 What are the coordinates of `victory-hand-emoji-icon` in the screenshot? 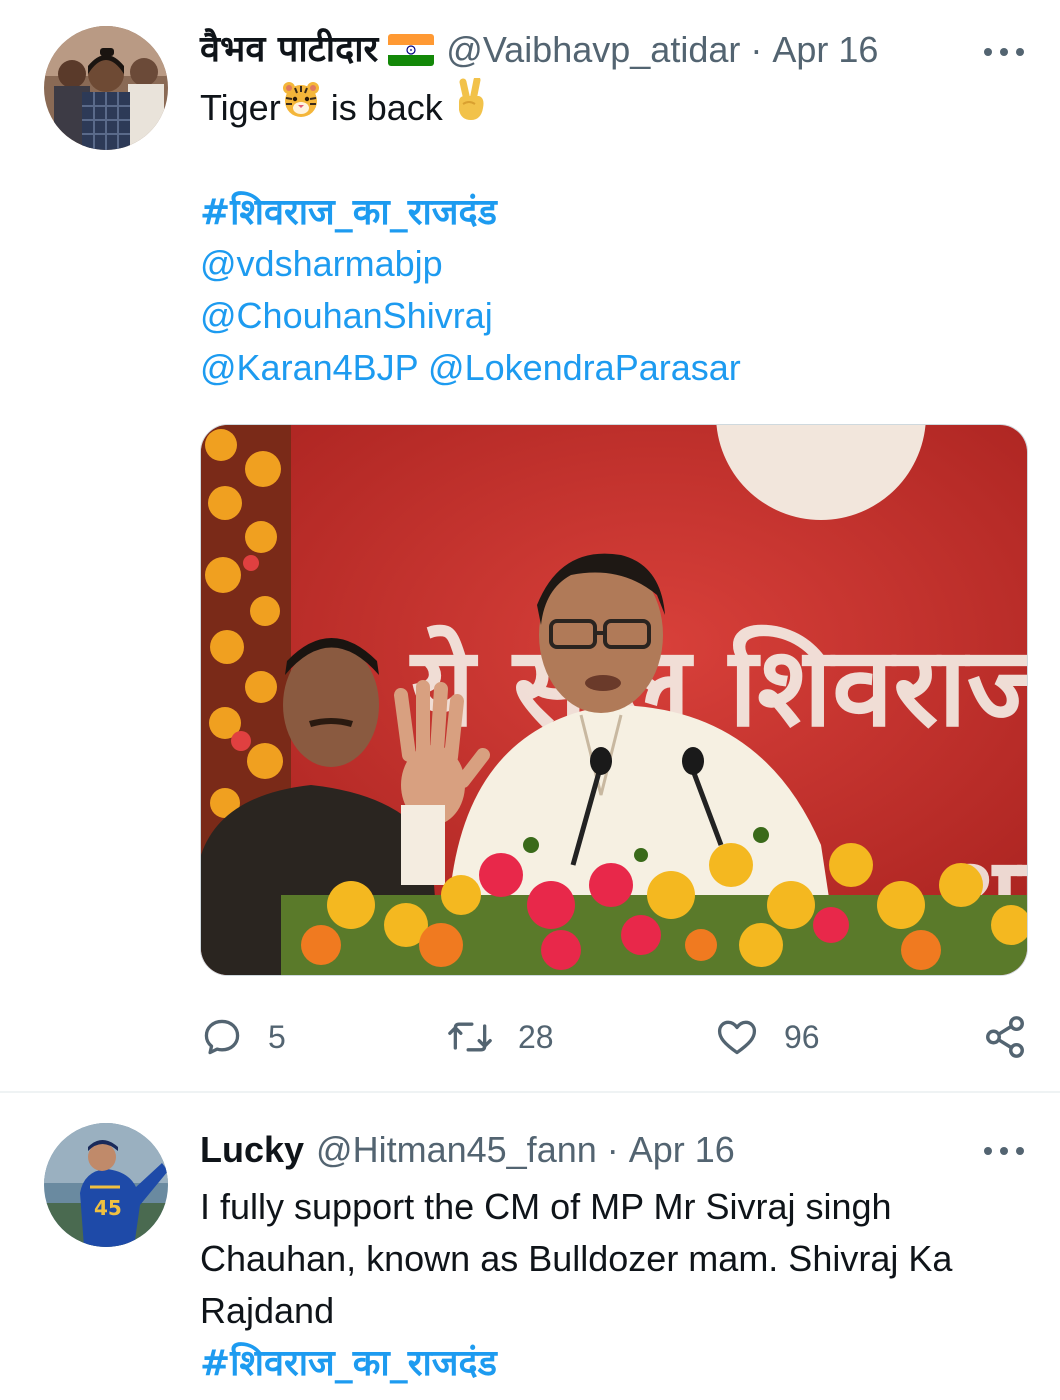 It's located at (471, 106).